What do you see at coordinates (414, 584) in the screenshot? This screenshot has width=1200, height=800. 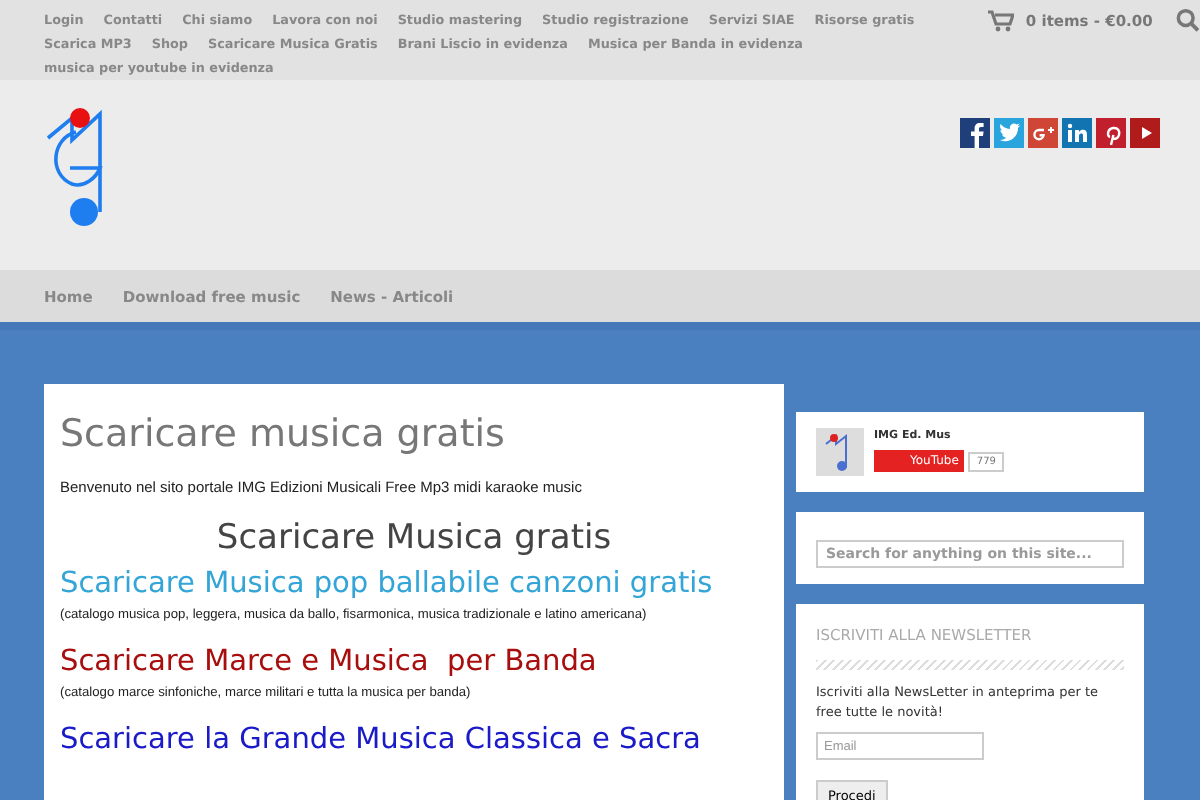 I see `category-link: Scaricare Musica pop ballabile canzoni gratis` at bounding box center [414, 584].